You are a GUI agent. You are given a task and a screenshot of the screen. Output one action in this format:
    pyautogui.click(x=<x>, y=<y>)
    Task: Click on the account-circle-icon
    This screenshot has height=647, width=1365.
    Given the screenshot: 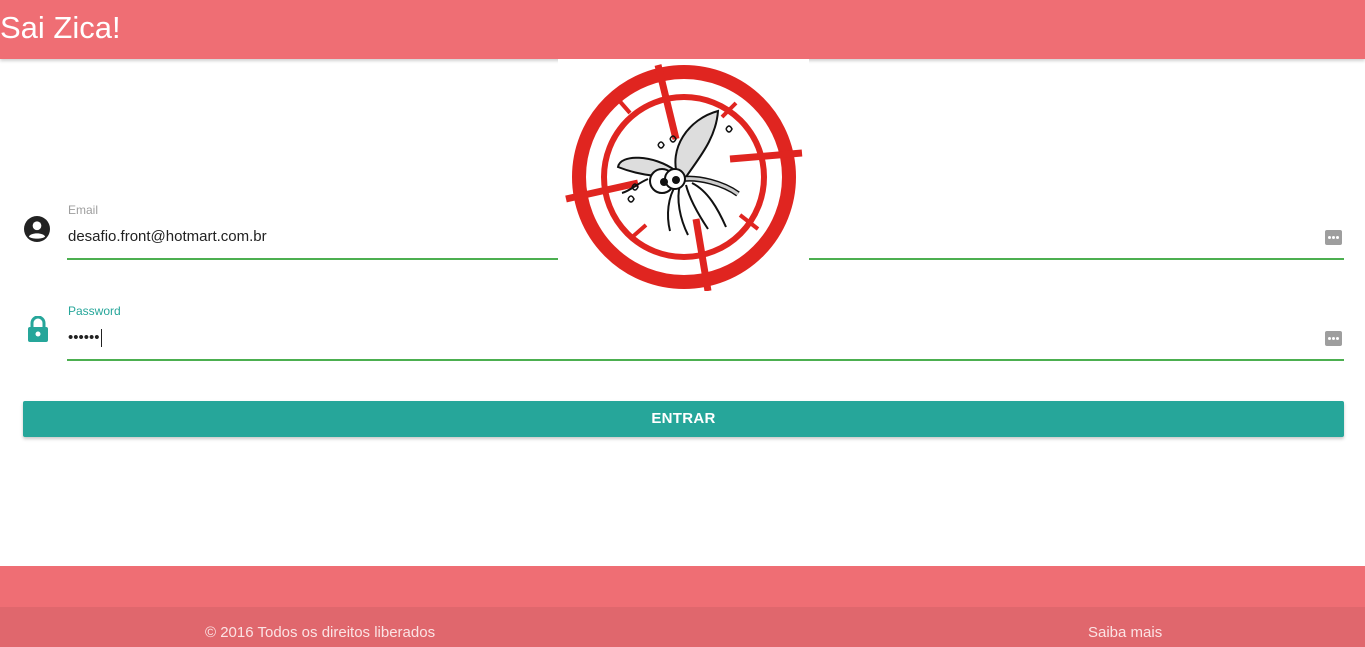 What is the action you would take?
    pyautogui.click(x=37, y=229)
    